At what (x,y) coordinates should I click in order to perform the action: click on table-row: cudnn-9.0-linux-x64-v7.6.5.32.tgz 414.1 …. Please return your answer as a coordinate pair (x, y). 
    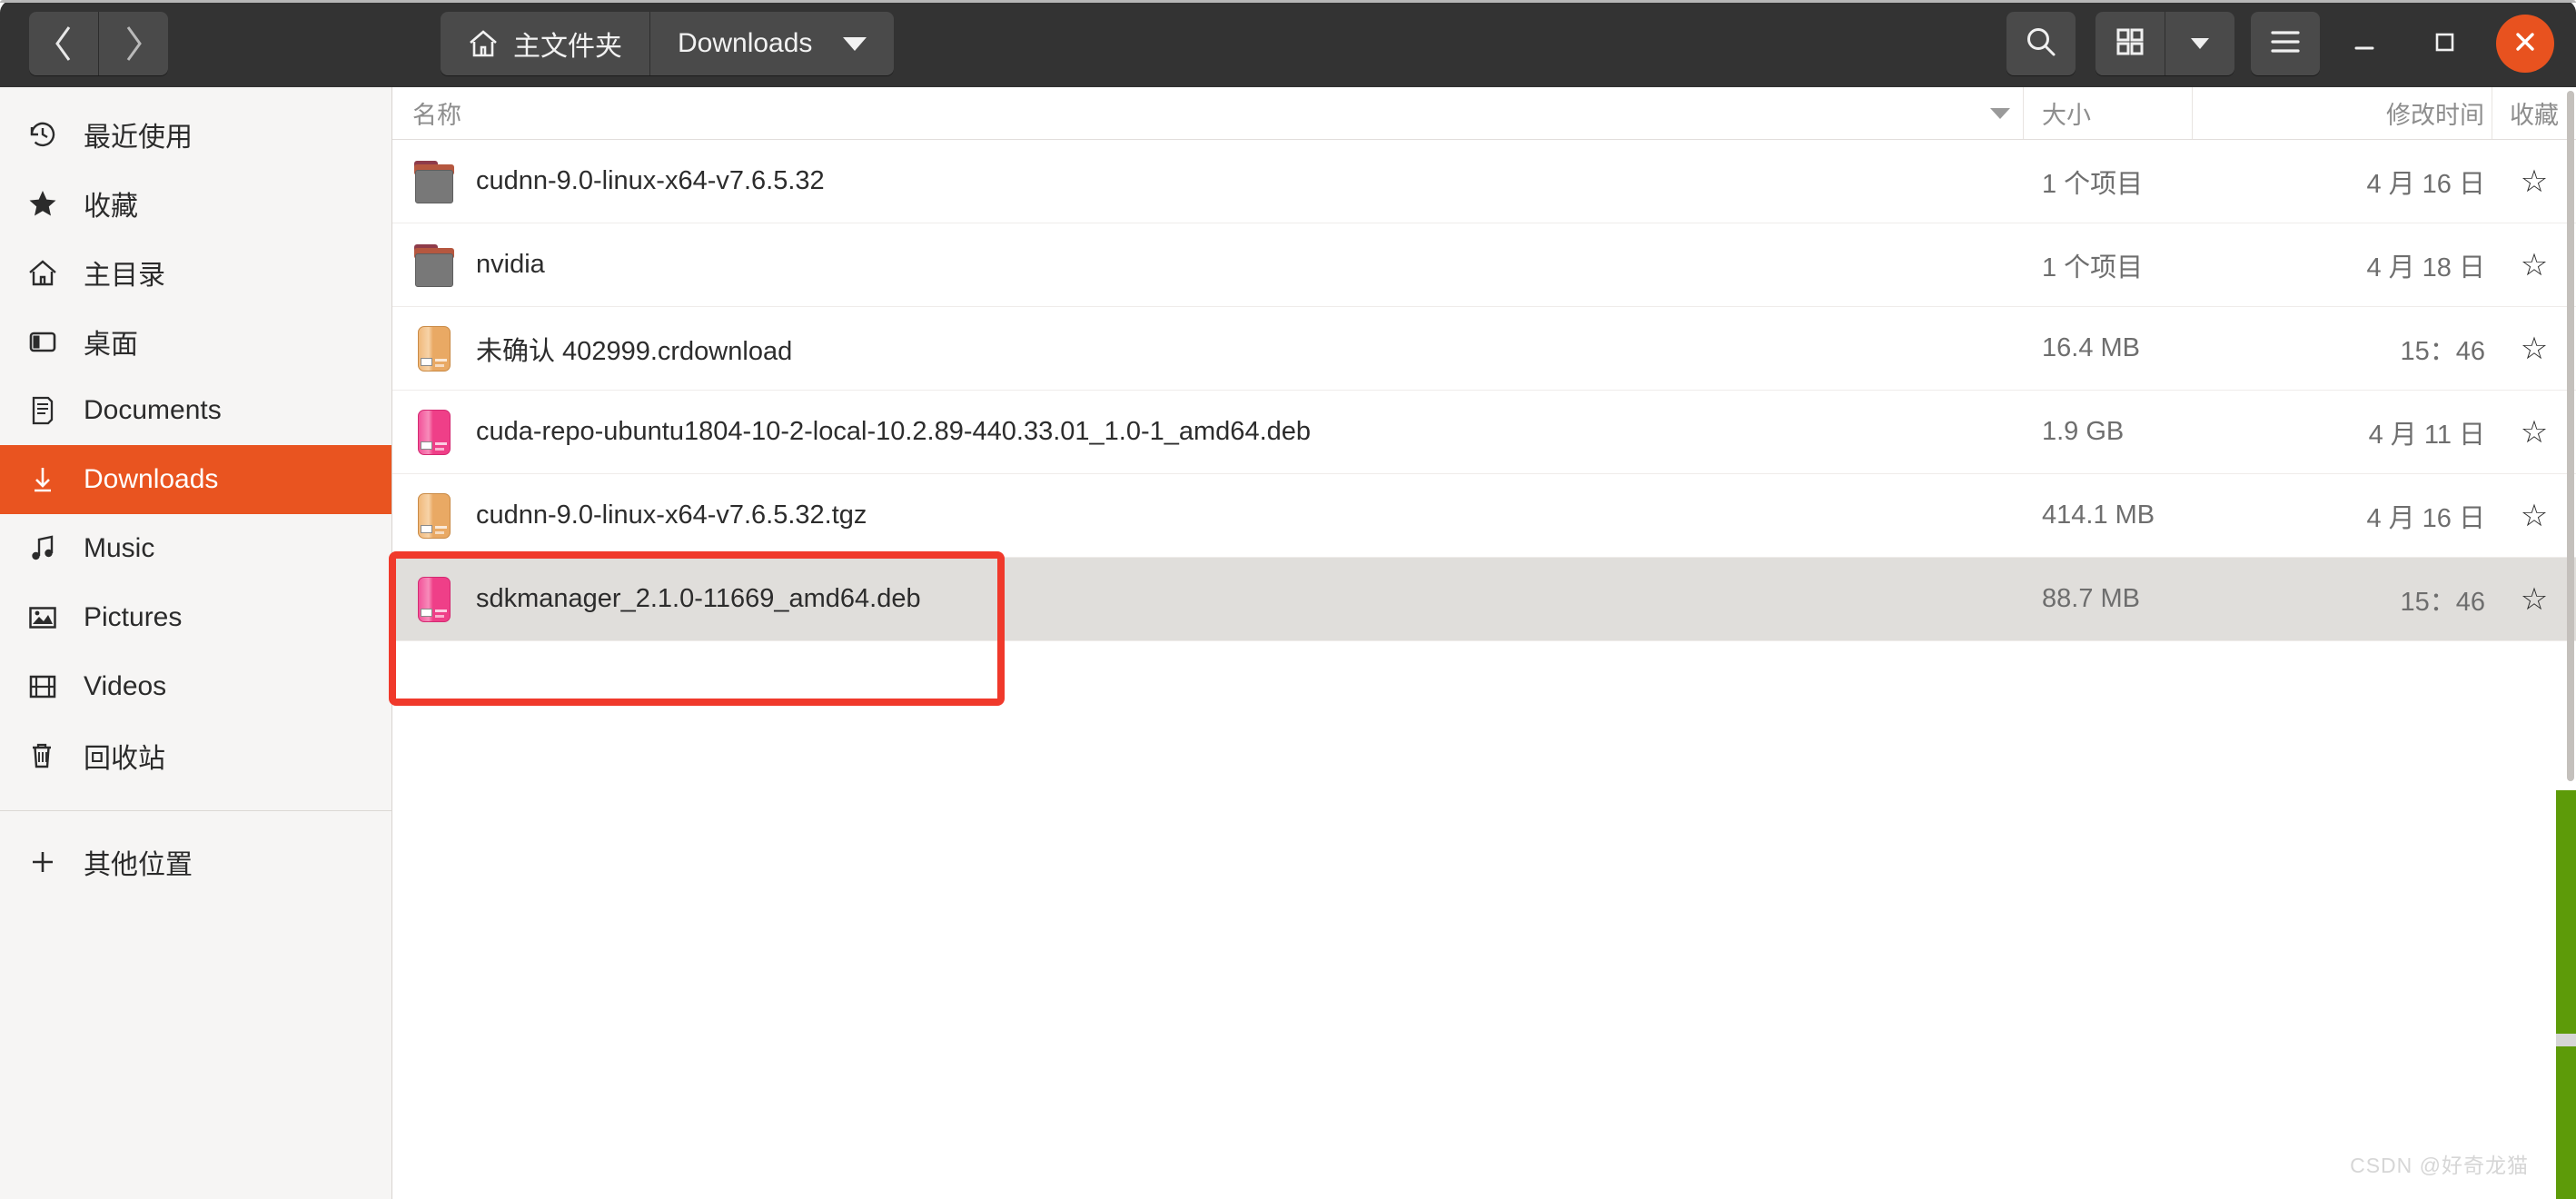
    Looking at the image, I should click on (1484, 516).